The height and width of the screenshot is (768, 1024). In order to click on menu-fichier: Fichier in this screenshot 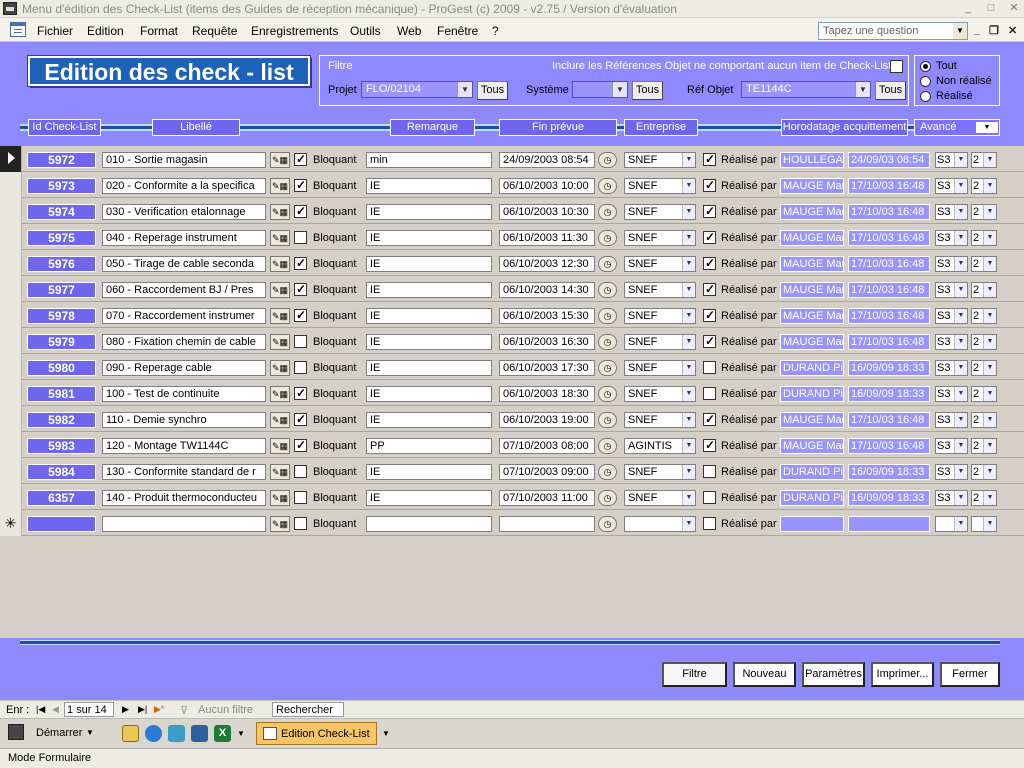, I will do `click(55, 31)`.